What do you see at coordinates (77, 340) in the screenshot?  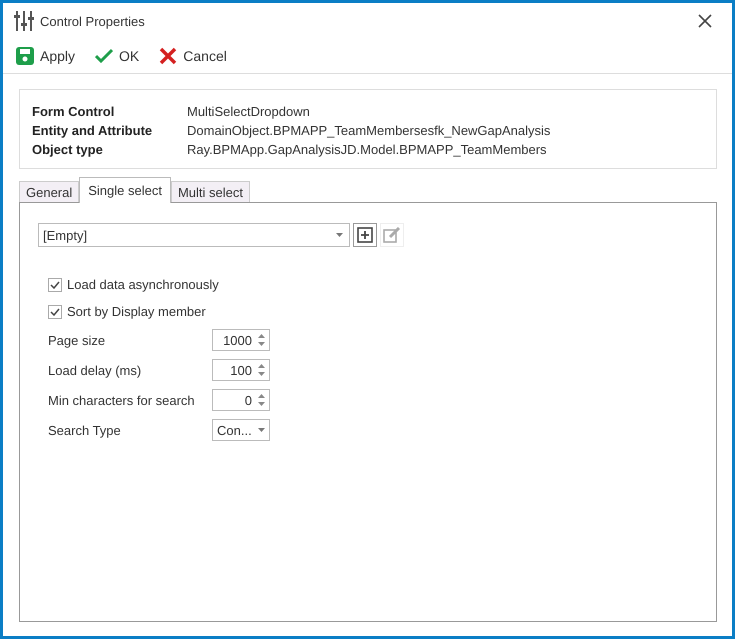 I see `field-label: Page size` at bounding box center [77, 340].